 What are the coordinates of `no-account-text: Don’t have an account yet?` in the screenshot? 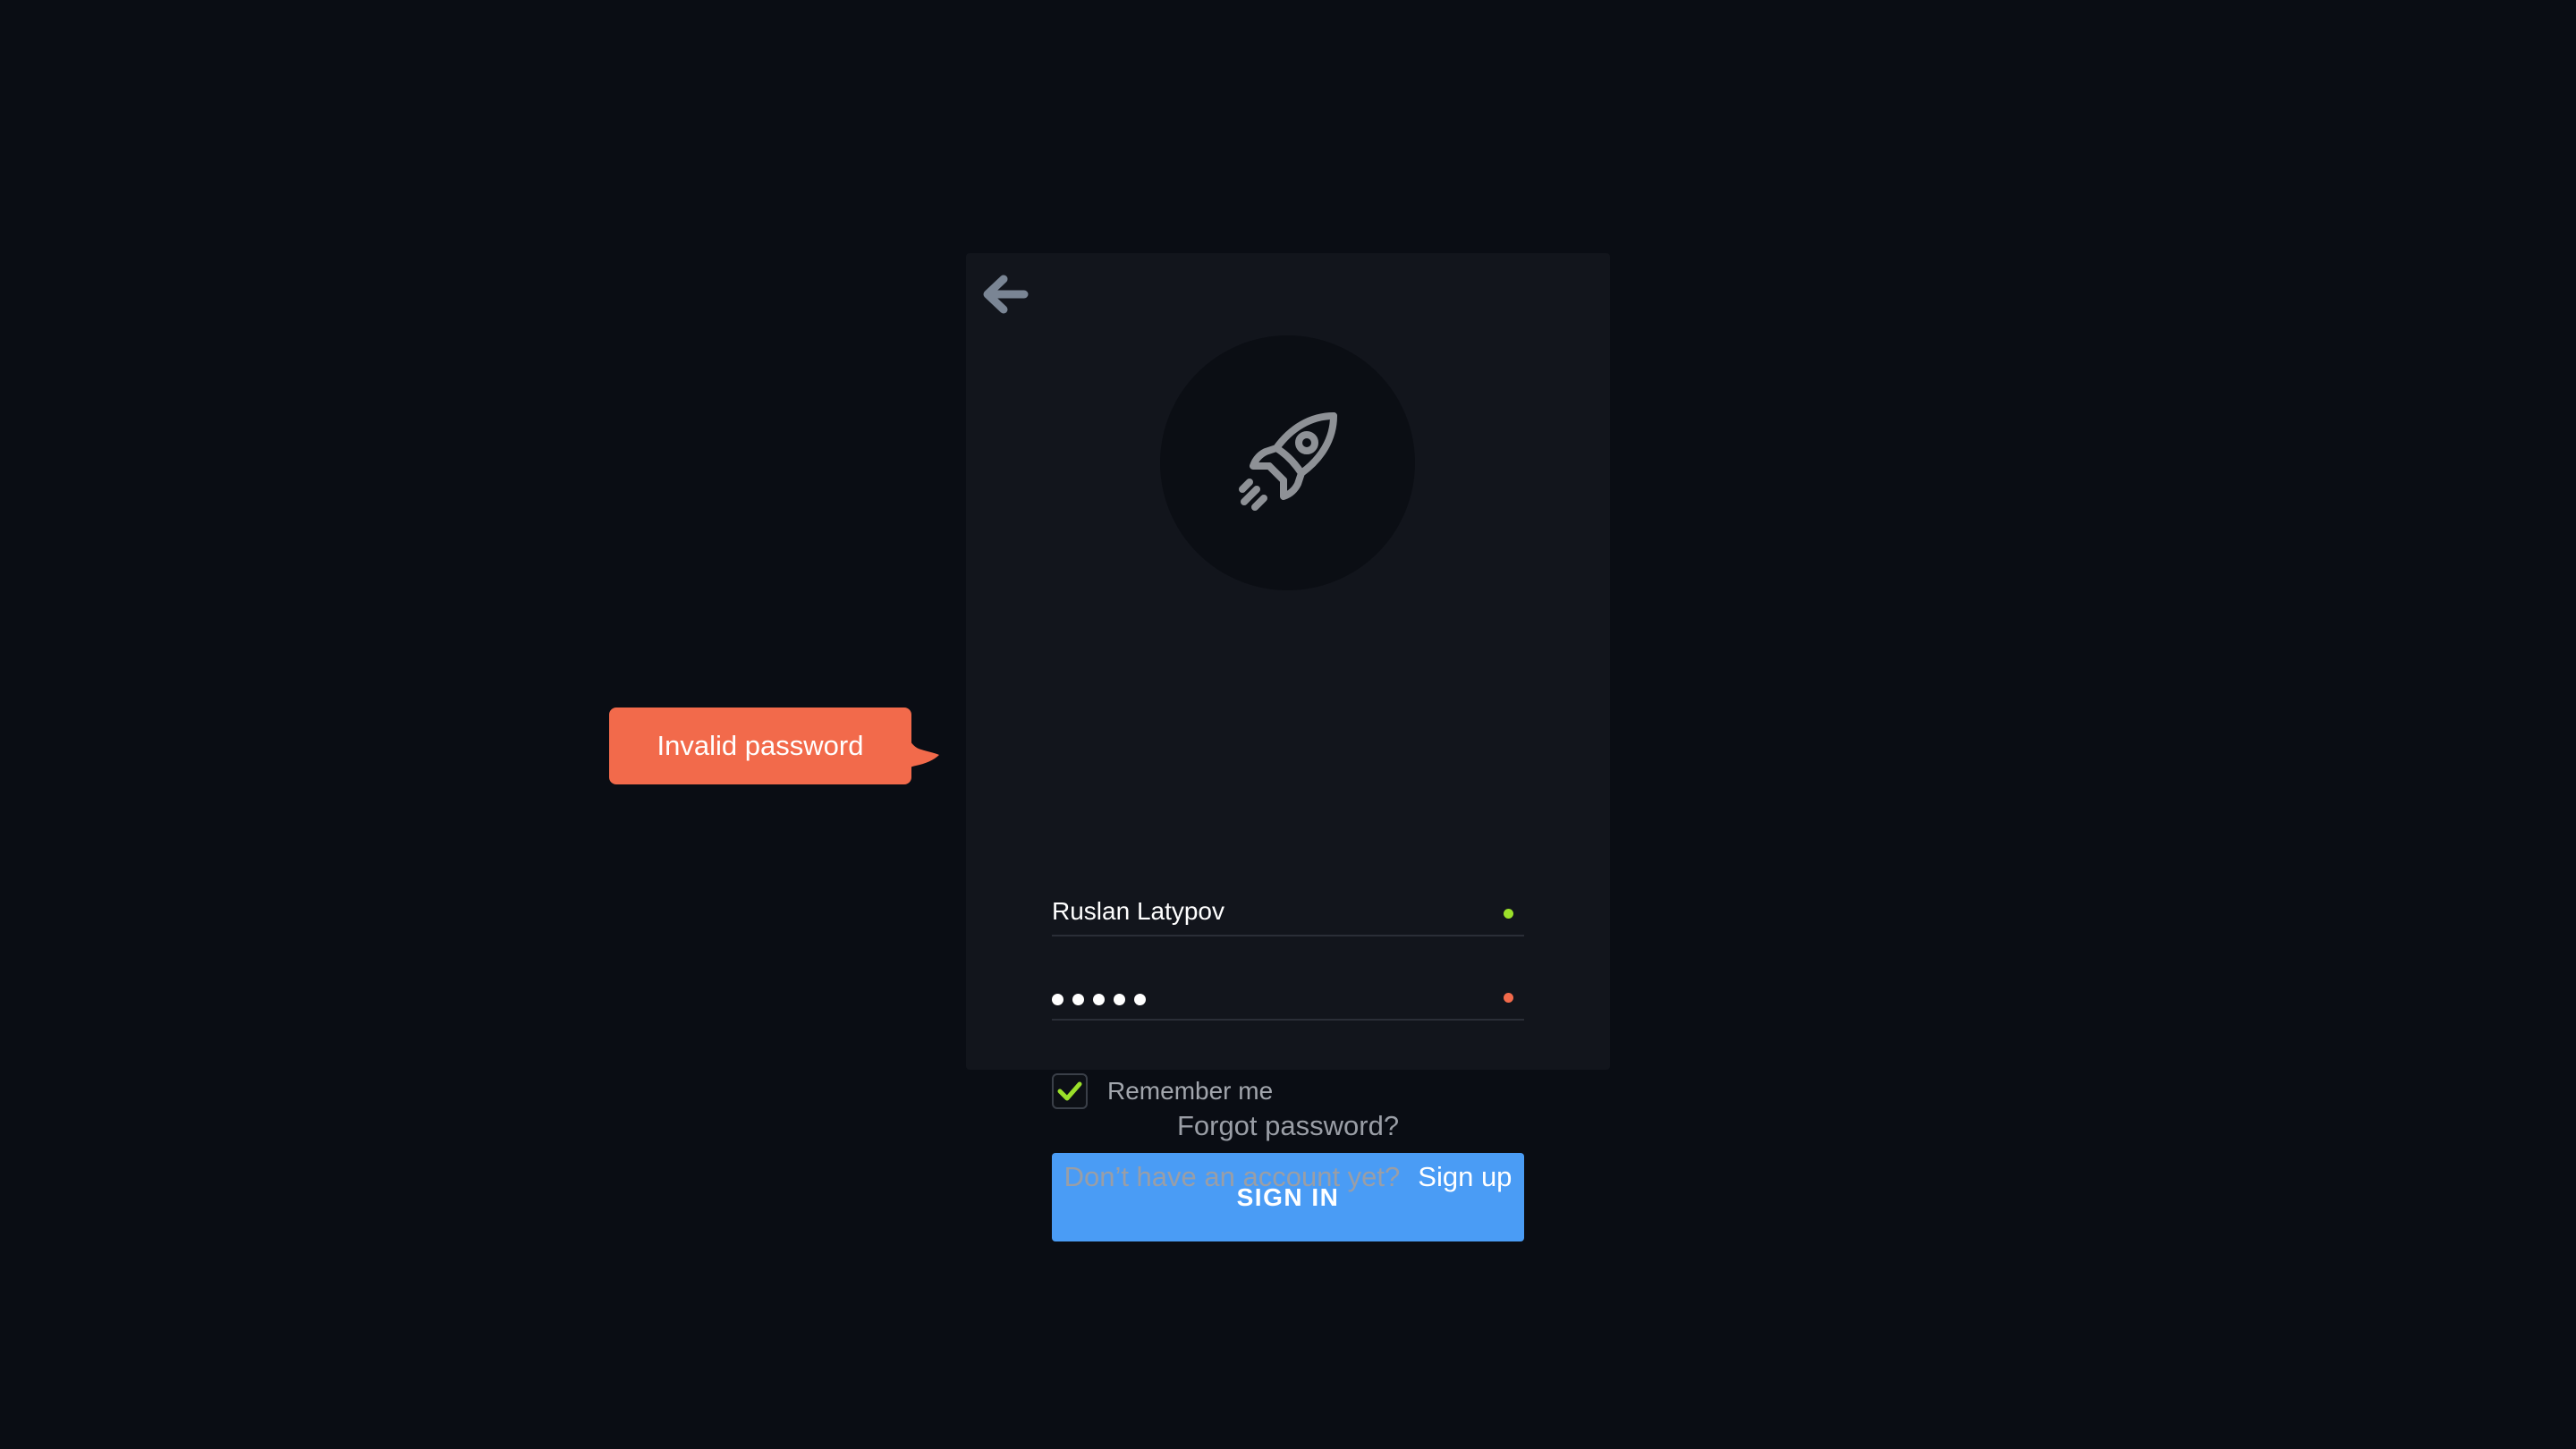 It's located at (1232, 1176).